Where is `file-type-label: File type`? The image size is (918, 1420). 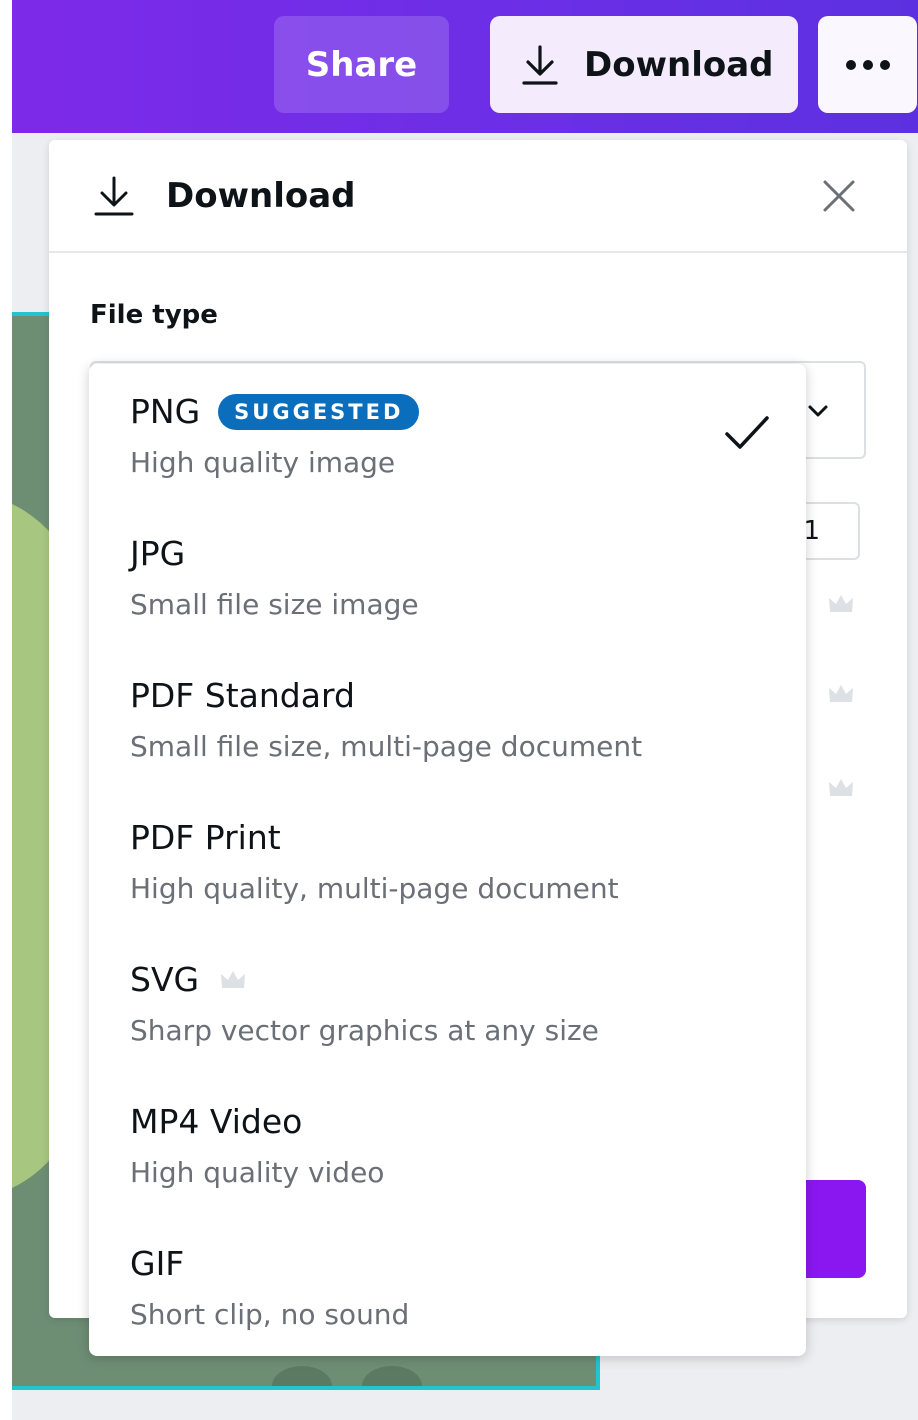
file-type-label: File type is located at coordinates (154, 315).